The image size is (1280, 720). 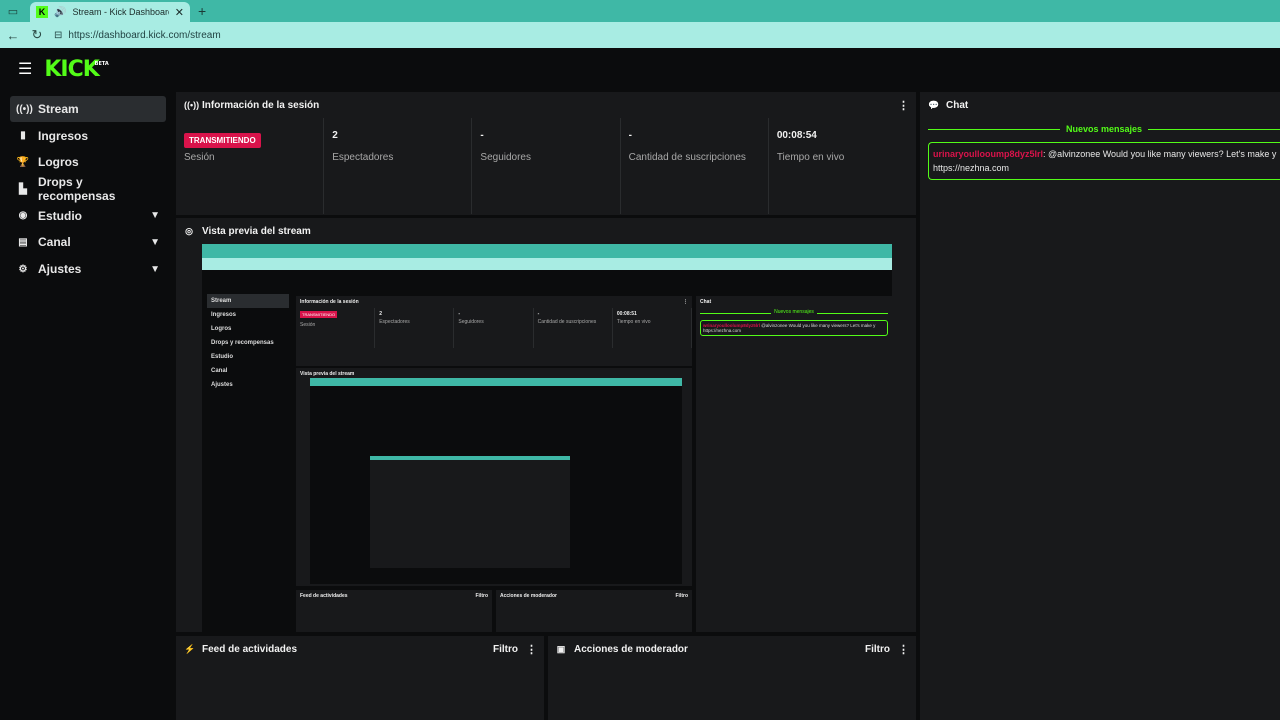 I want to click on preview-text: Tiempo en vivo, so click(x=633, y=322).